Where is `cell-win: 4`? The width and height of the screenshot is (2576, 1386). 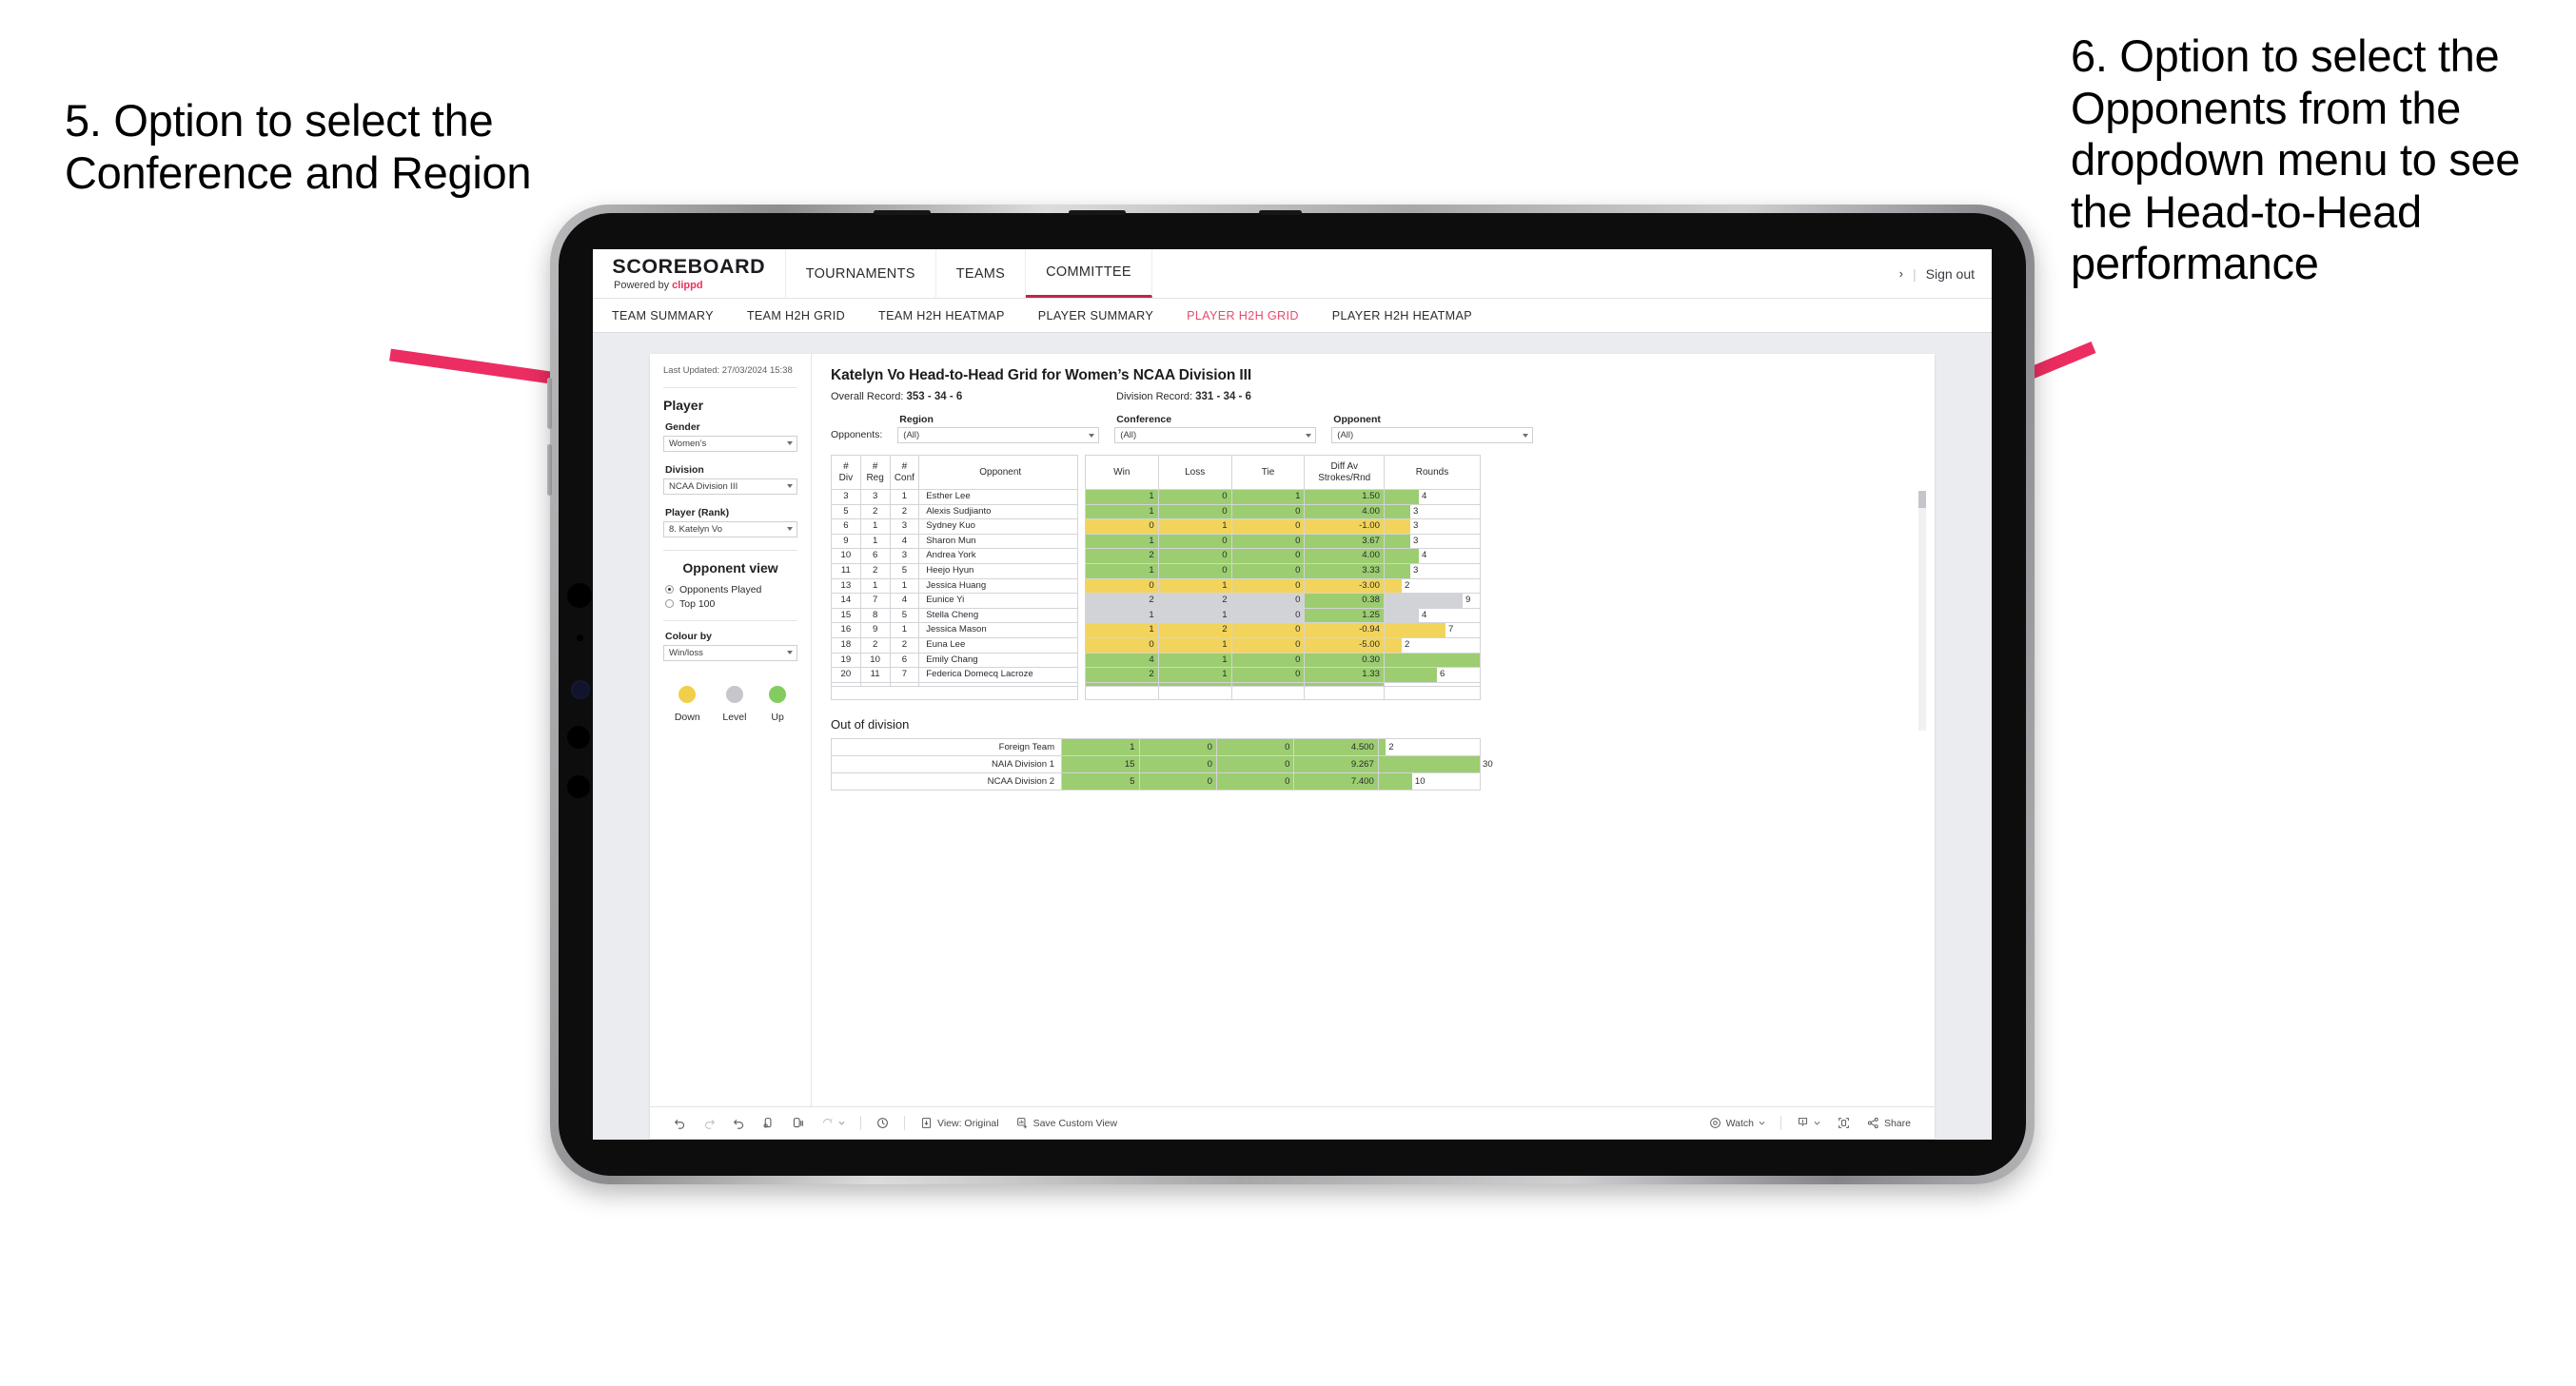
cell-win: 4 is located at coordinates (1121, 660).